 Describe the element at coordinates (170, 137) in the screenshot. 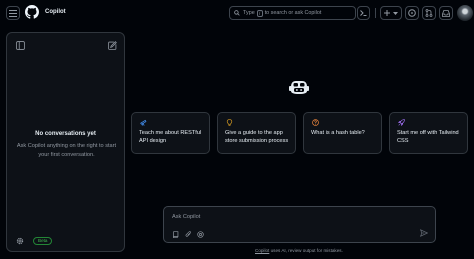

I see `suggestion-text: Teach me about RESTful API design` at that location.